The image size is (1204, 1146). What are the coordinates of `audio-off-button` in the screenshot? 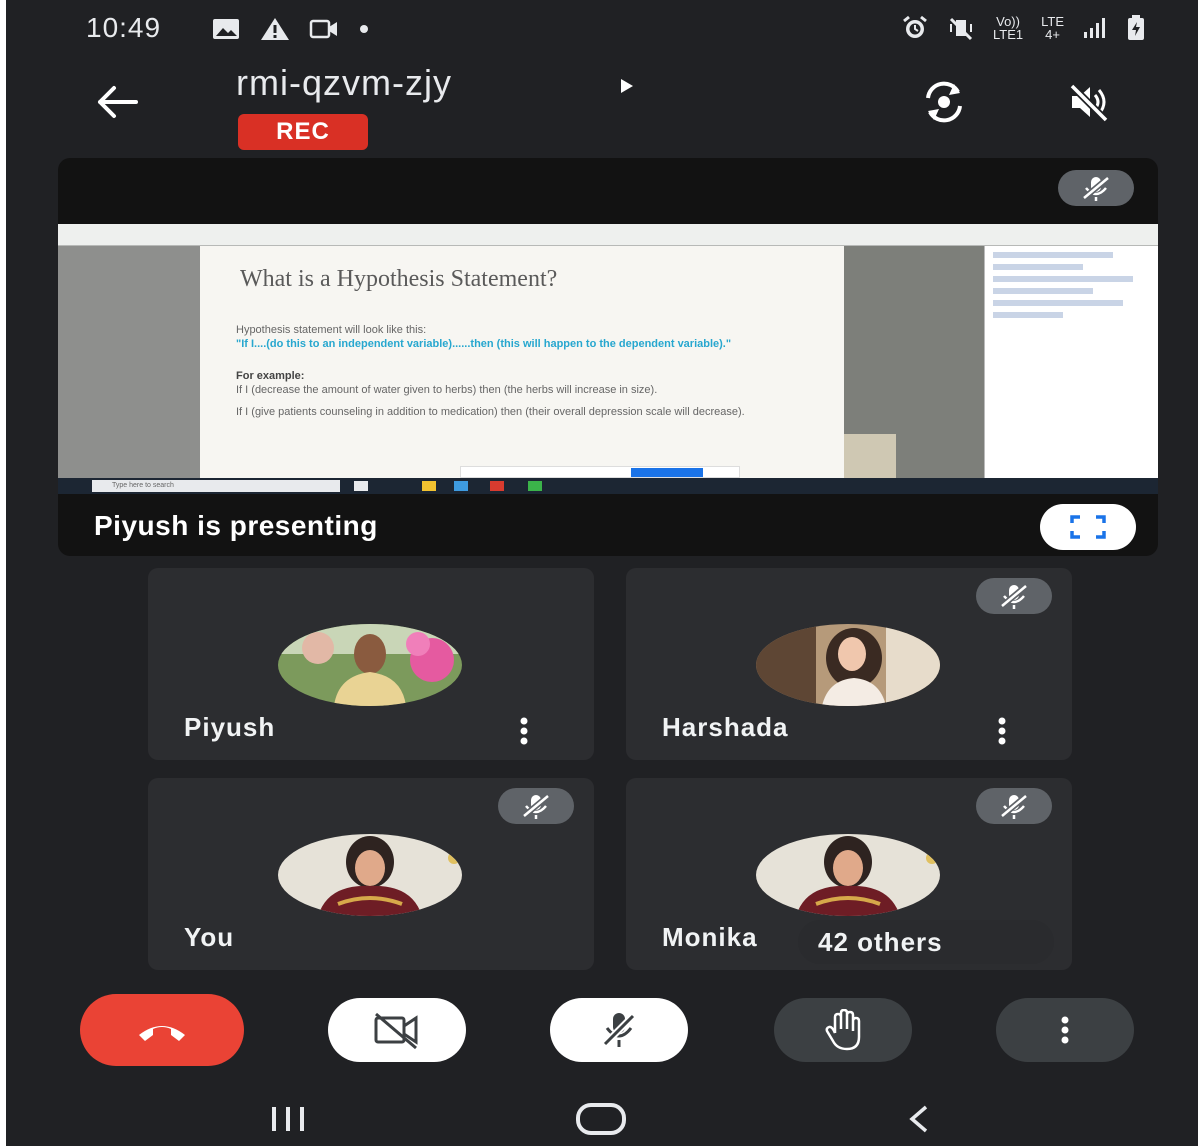 It's located at (1088, 102).